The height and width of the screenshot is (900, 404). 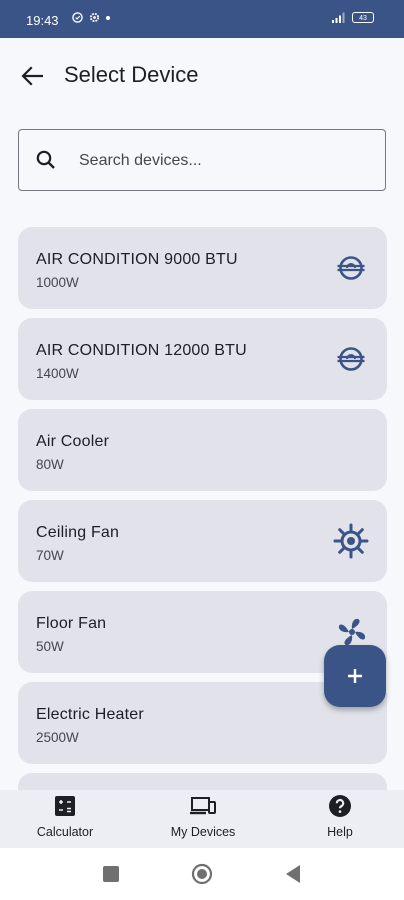 I want to click on home-button, so click(x=202, y=874).